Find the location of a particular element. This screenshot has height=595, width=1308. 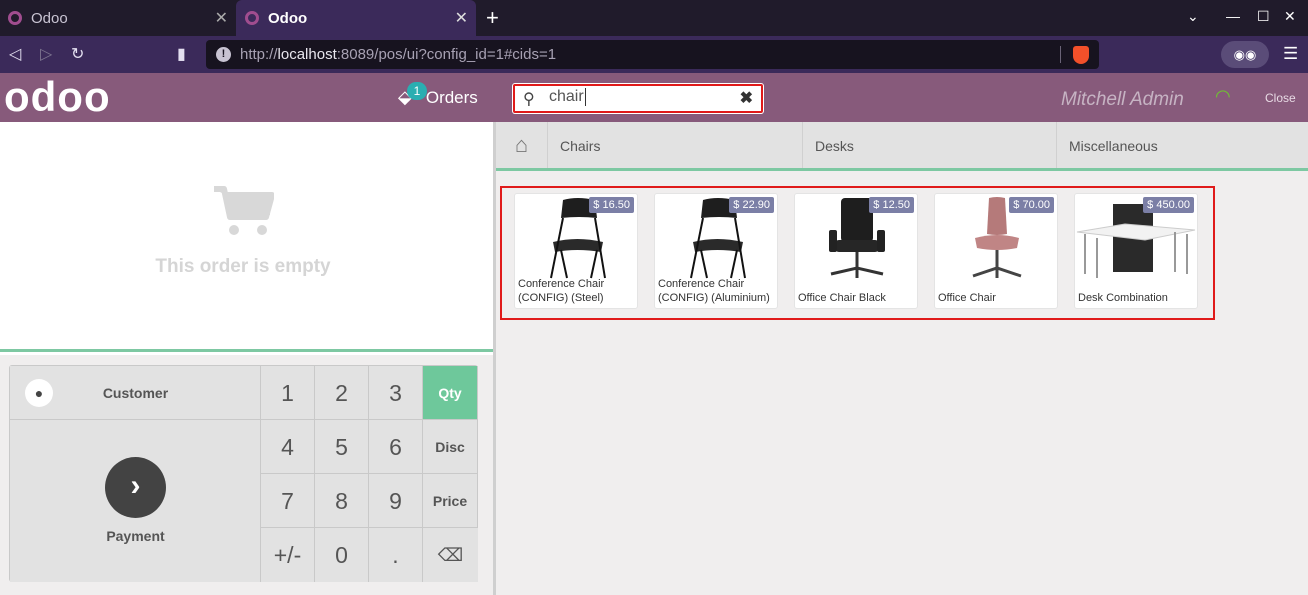

browser-tab-bar: Odoo ✕ Odoo ✕ + ⌄ — ☐ ✕ is located at coordinates (654, 18).